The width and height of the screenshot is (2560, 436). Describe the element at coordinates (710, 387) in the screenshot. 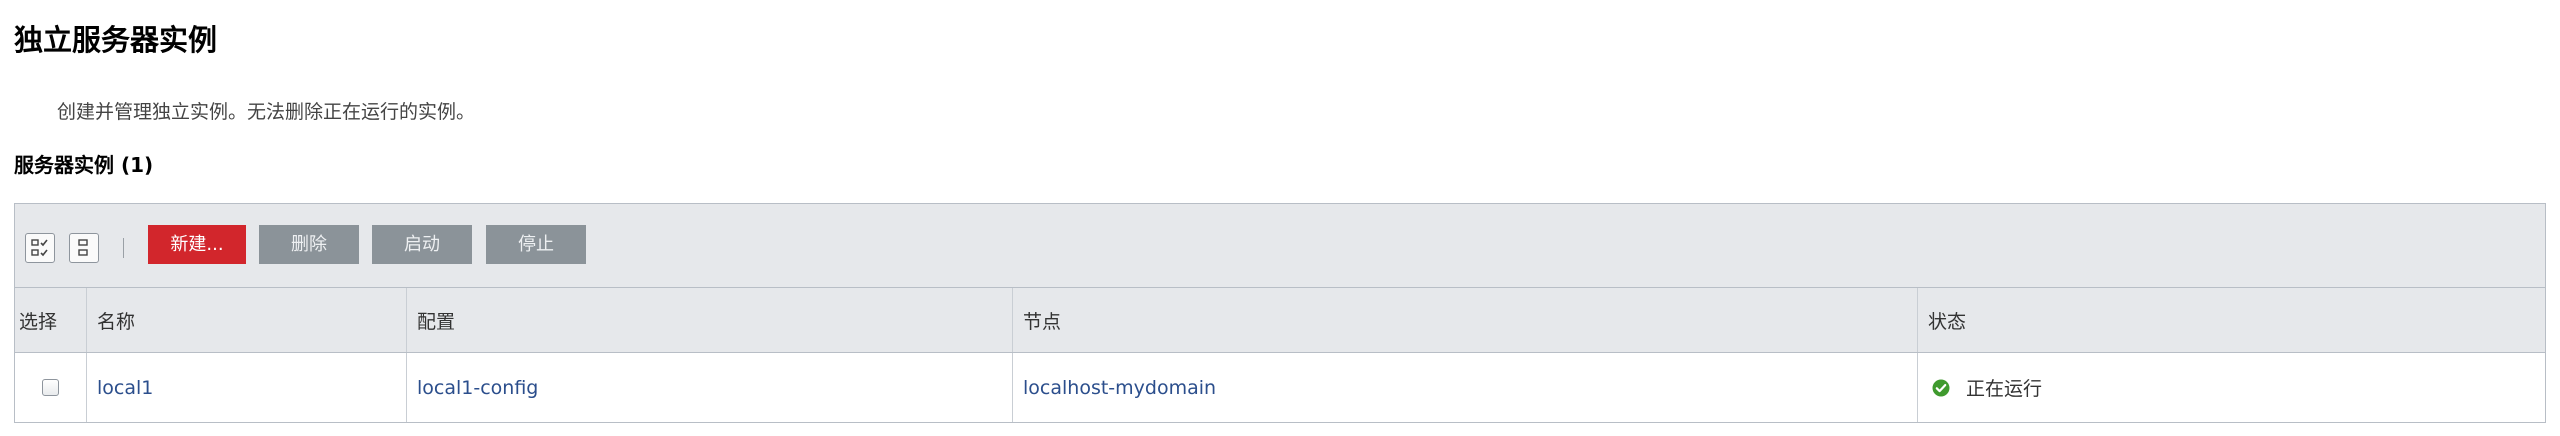

I see `instance-config-cell: local1-config` at that location.